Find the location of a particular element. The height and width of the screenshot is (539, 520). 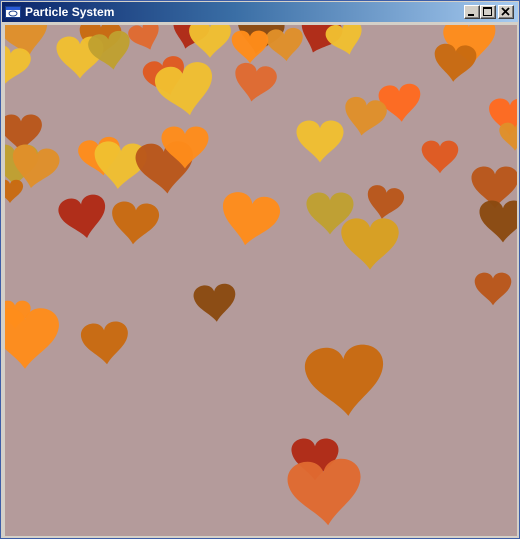

maximize-button is located at coordinates (488, 12).